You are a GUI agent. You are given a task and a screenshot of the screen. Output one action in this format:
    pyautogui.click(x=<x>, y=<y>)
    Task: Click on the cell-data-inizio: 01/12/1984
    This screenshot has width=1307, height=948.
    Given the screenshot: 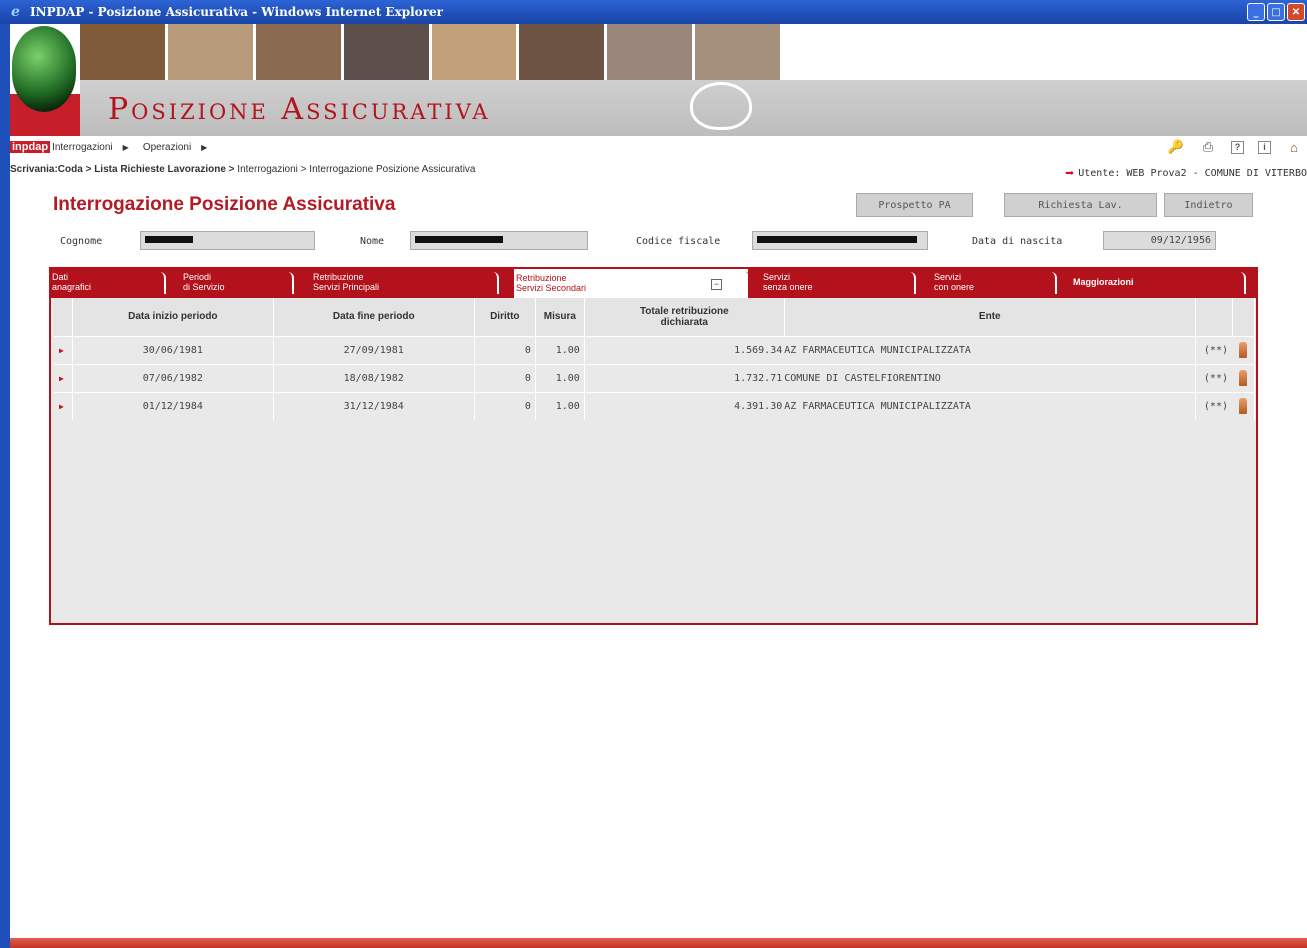 What is the action you would take?
    pyautogui.click(x=173, y=405)
    